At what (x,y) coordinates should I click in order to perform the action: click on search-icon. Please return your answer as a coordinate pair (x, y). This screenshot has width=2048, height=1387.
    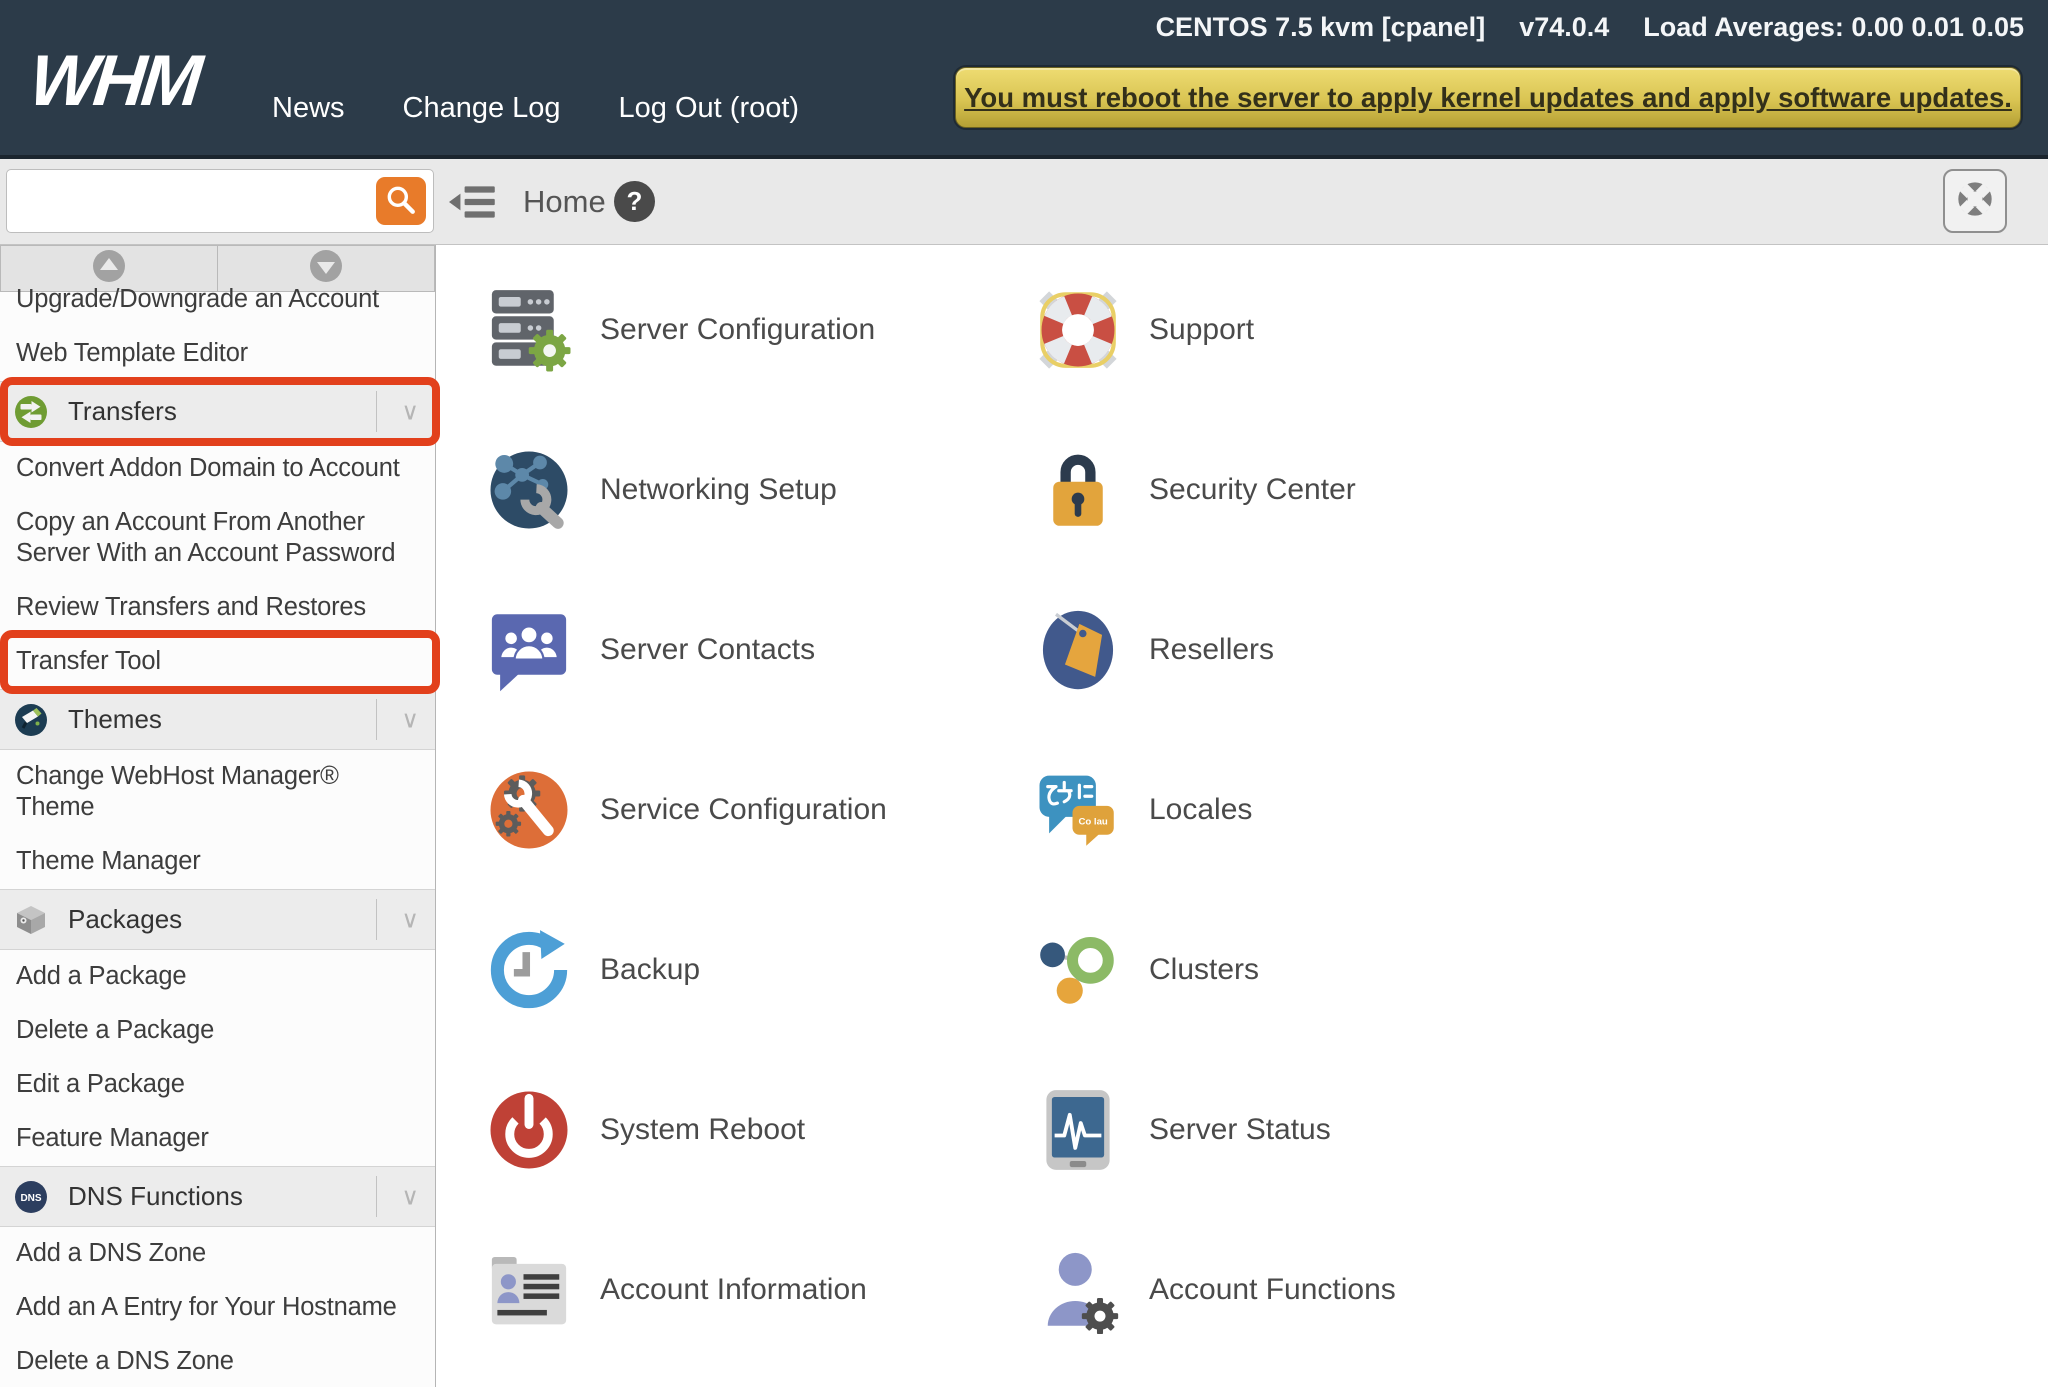
    Looking at the image, I should click on (401, 201).